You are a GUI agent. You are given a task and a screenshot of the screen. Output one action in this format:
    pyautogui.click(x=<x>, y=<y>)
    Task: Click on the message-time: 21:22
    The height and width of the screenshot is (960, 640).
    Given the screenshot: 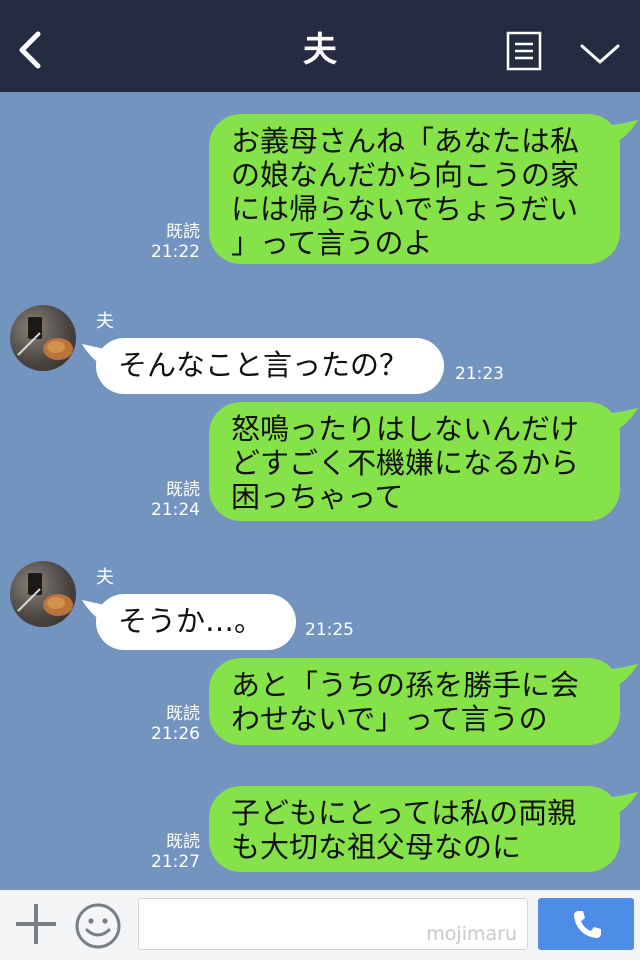 What is the action you would take?
    pyautogui.click(x=175, y=252)
    